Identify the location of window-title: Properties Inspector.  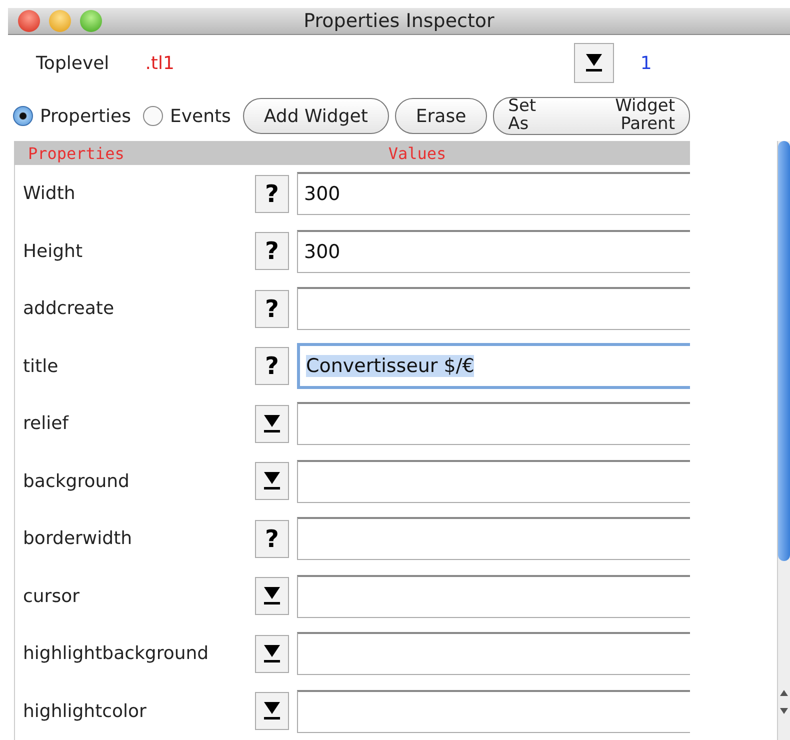
(399, 21).